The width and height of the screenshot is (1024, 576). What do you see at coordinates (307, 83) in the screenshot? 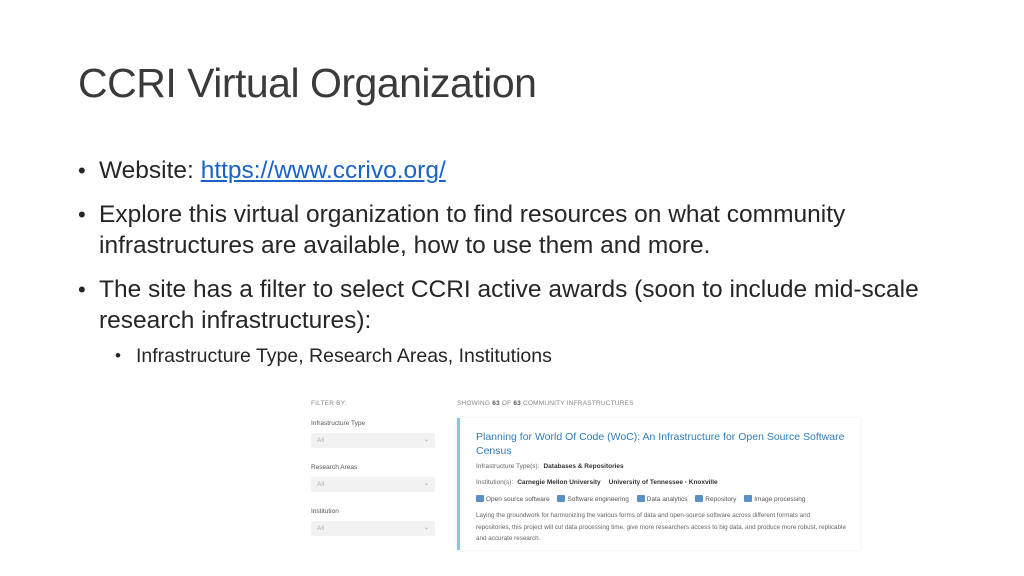
I see `slide-title: CCRI Virtual Organization` at bounding box center [307, 83].